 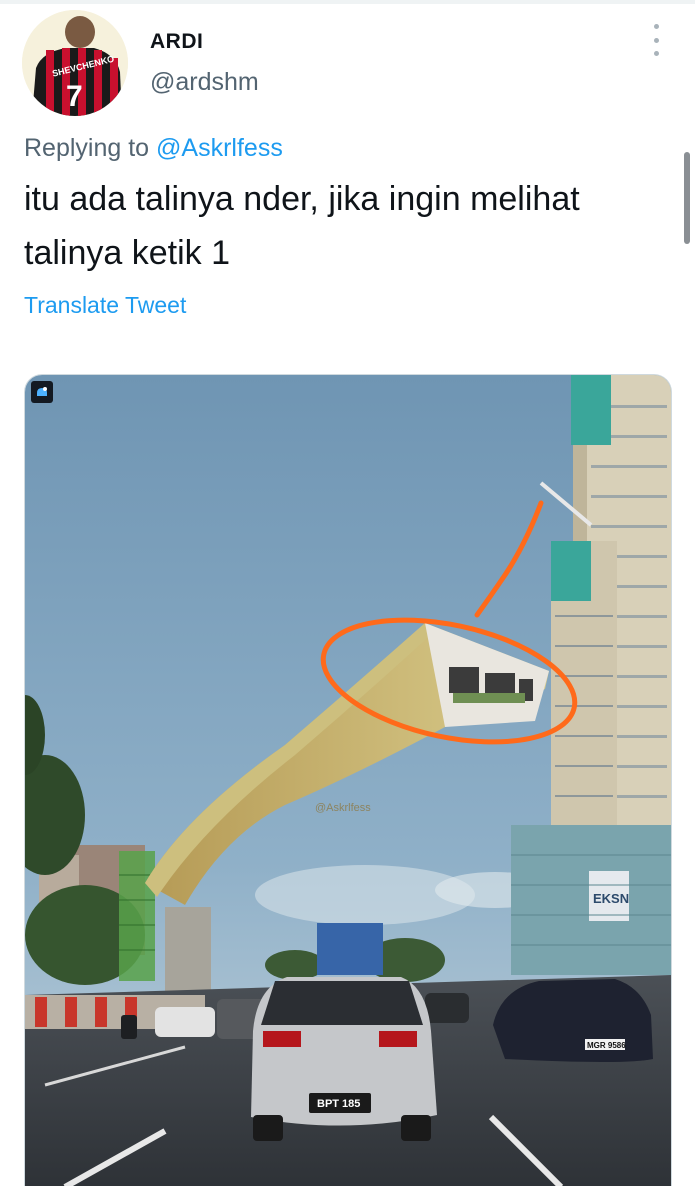 I want to click on media-building-sign: EKSN, so click(x=611, y=898).